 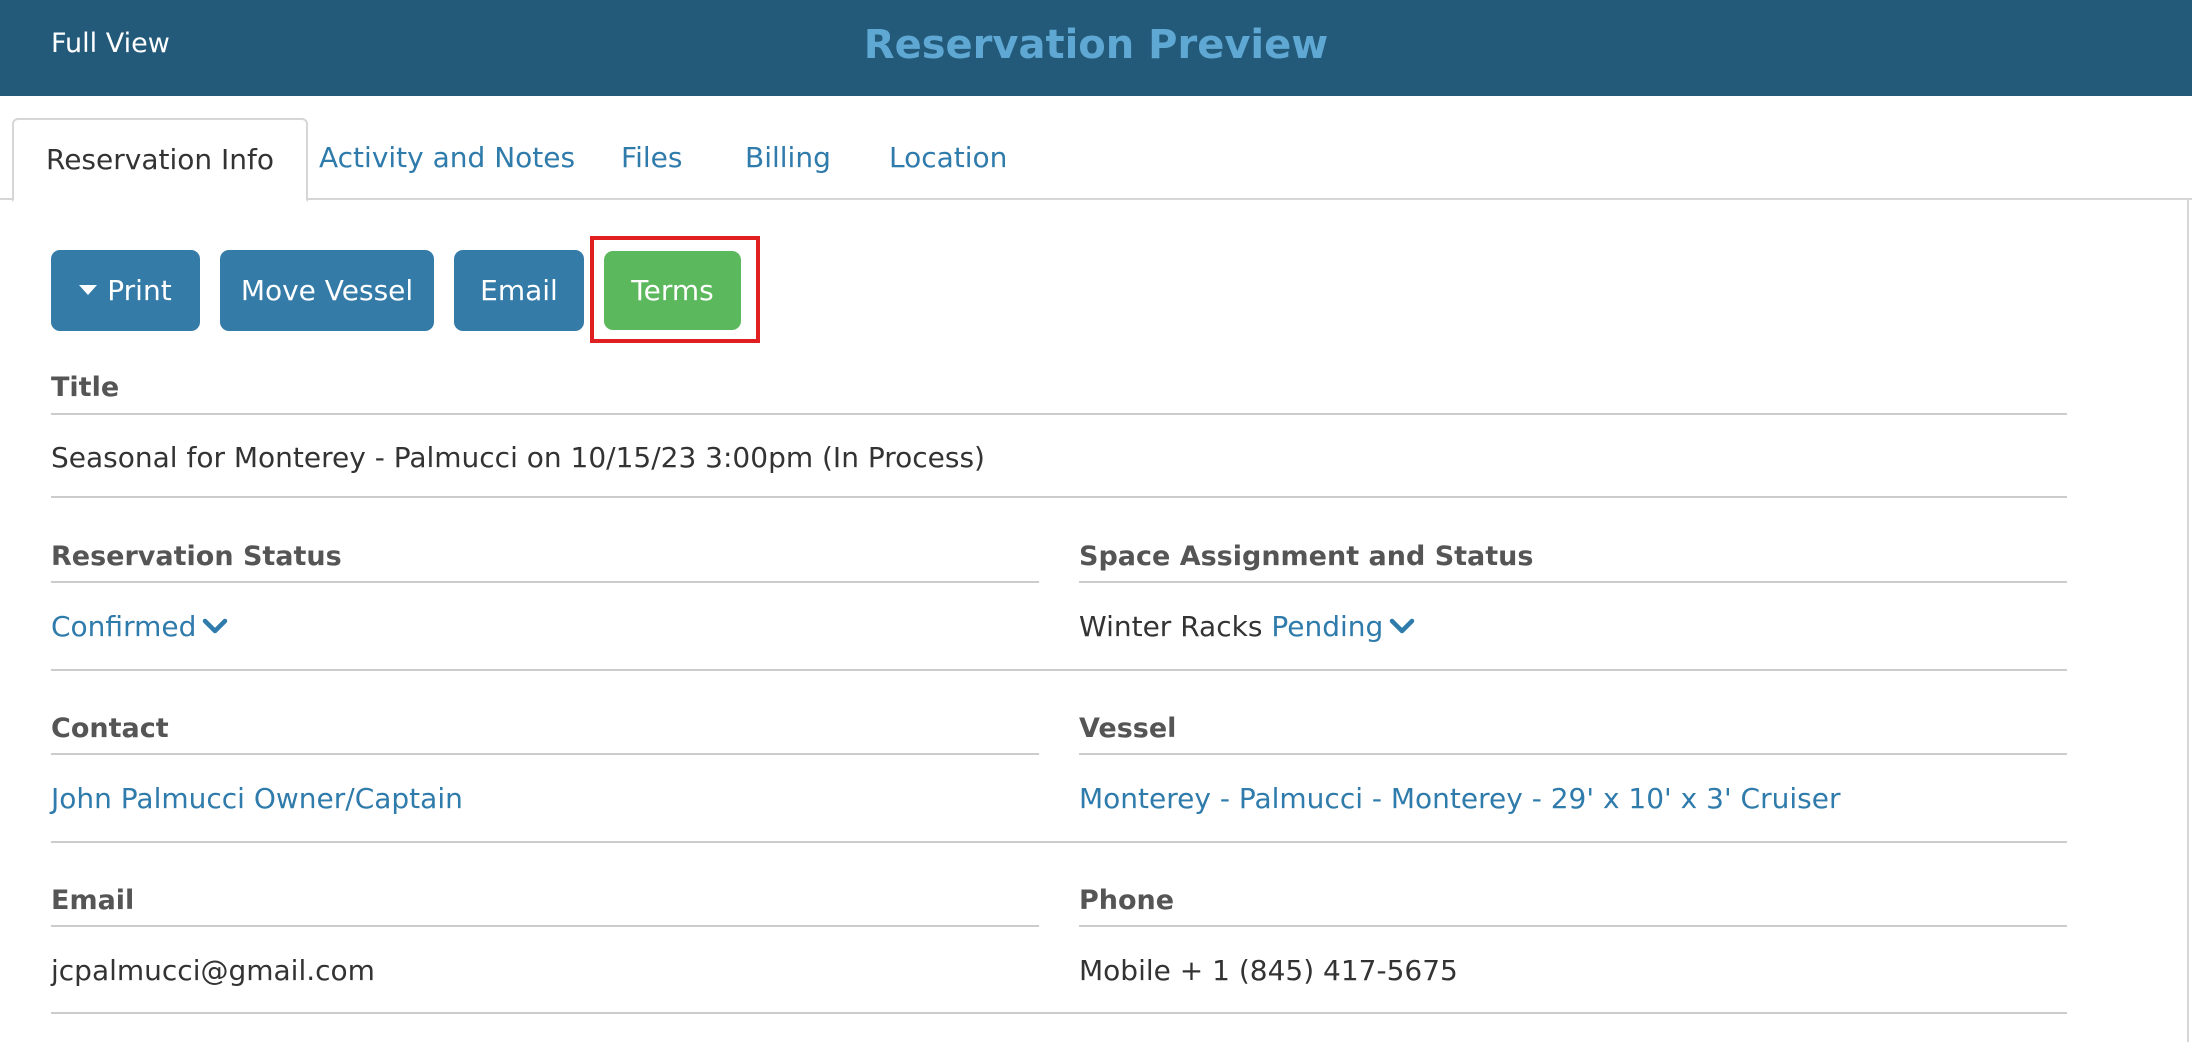 What do you see at coordinates (93, 900) in the screenshot?
I see `email-label: Email` at bounding box center [93, 900].